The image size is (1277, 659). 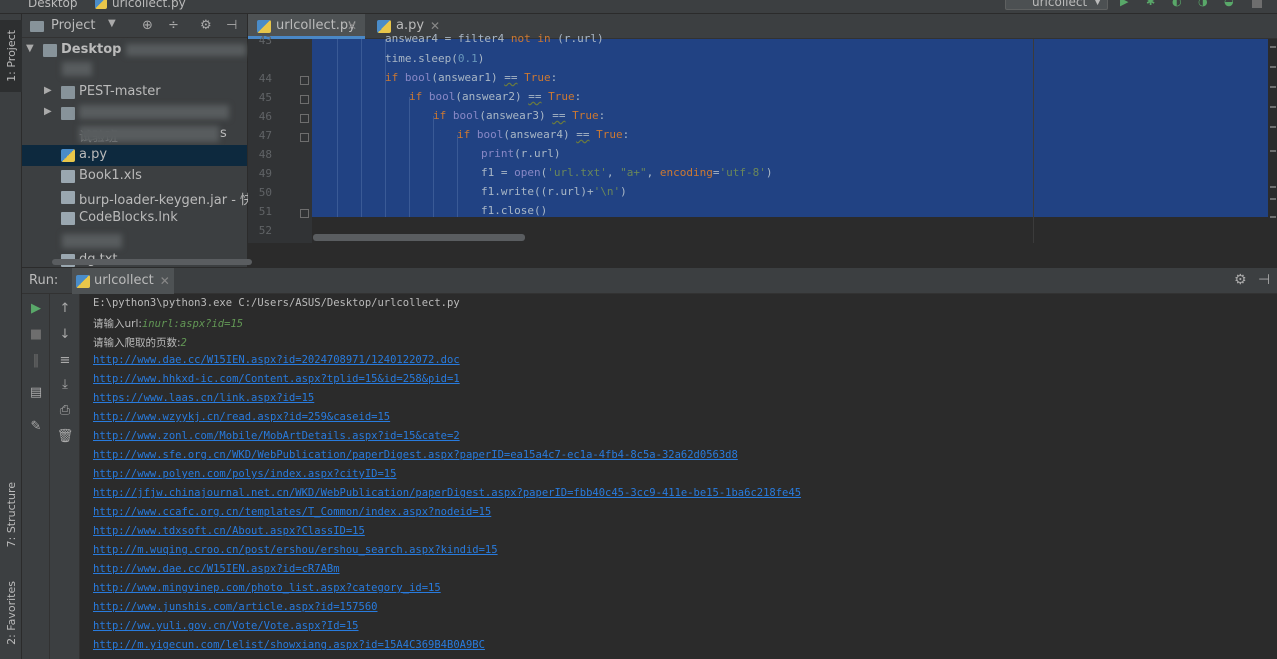 What do you see at coordinates (519, 115) in the screenshot?
I see `code-line-47: if bool(answear3) == True:` at bounding box center [519, 115].